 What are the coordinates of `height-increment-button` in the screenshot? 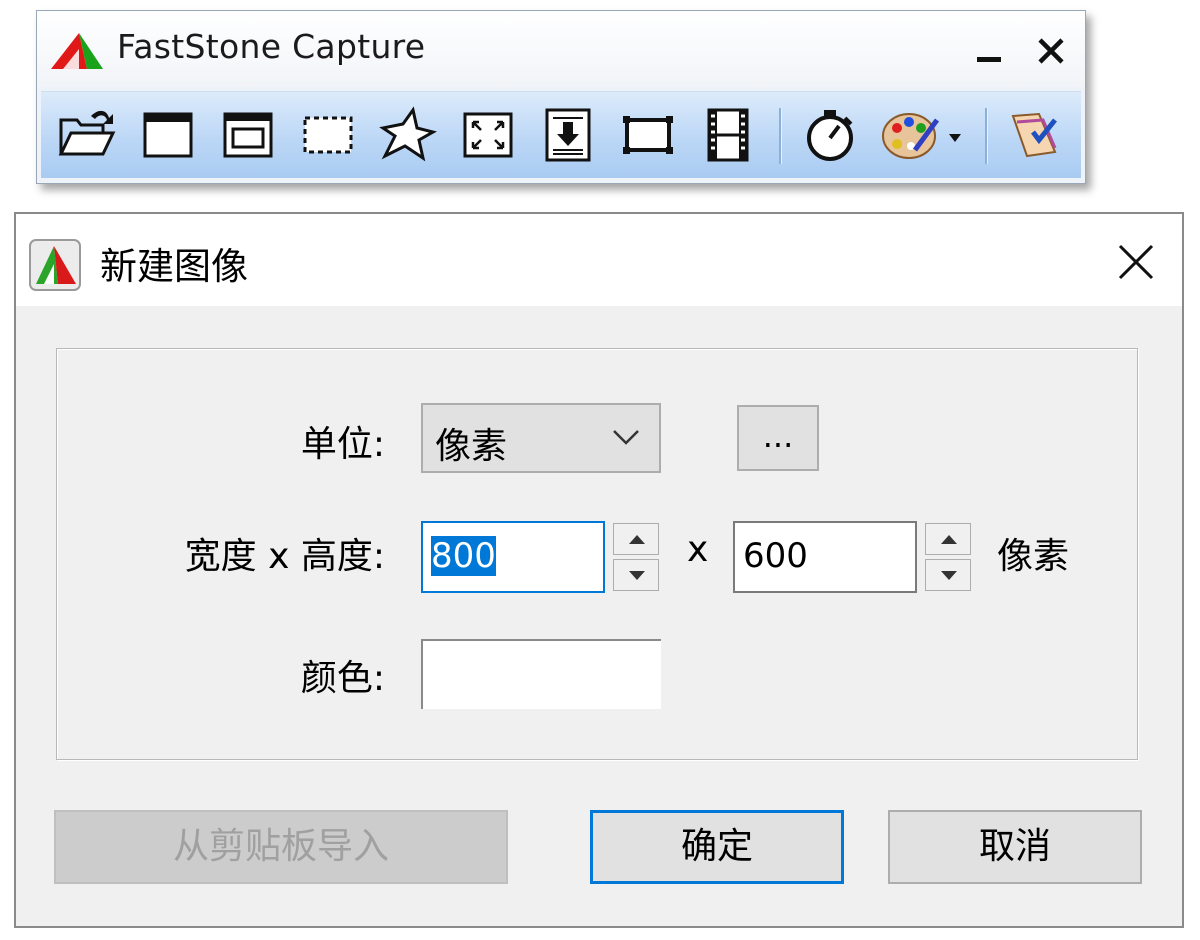 It's located at (948, 539).